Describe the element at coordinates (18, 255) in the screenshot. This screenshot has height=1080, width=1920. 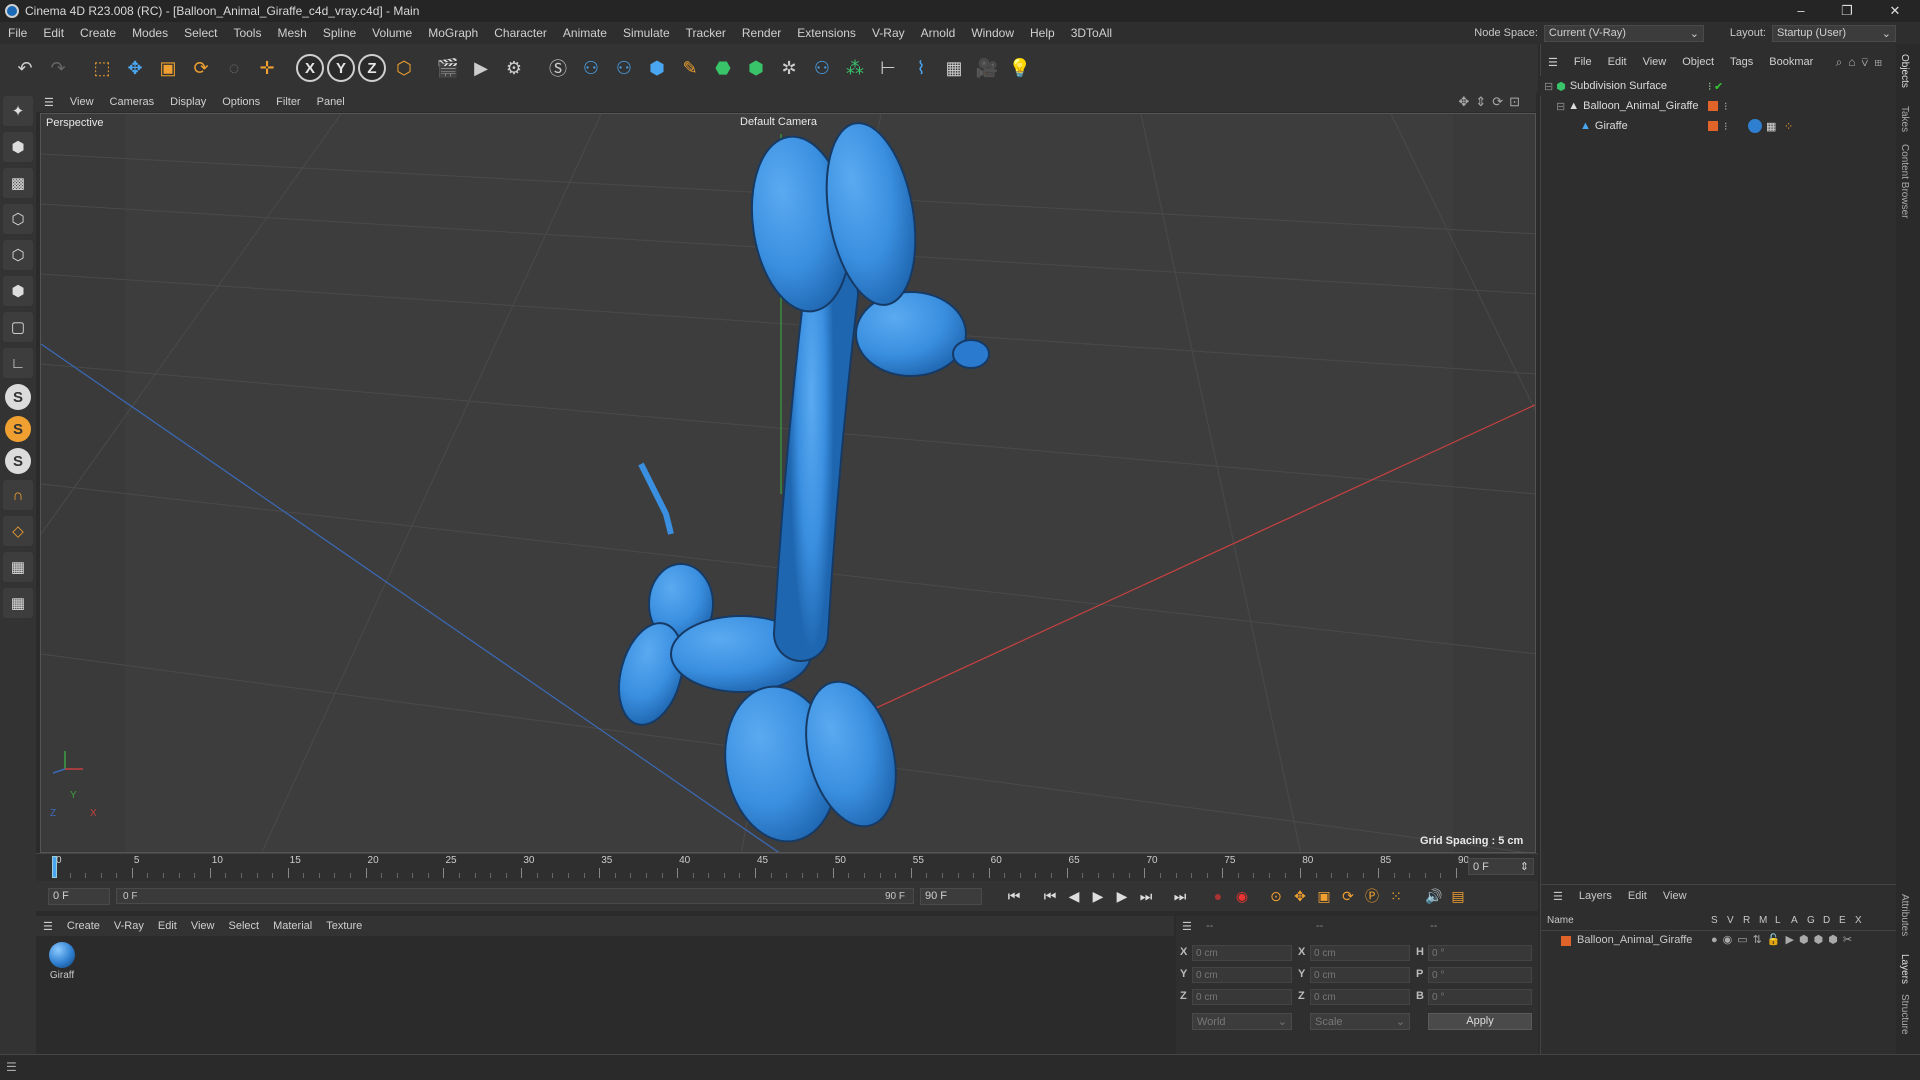
I see `edges-mode-icon: ⬡` at that location.